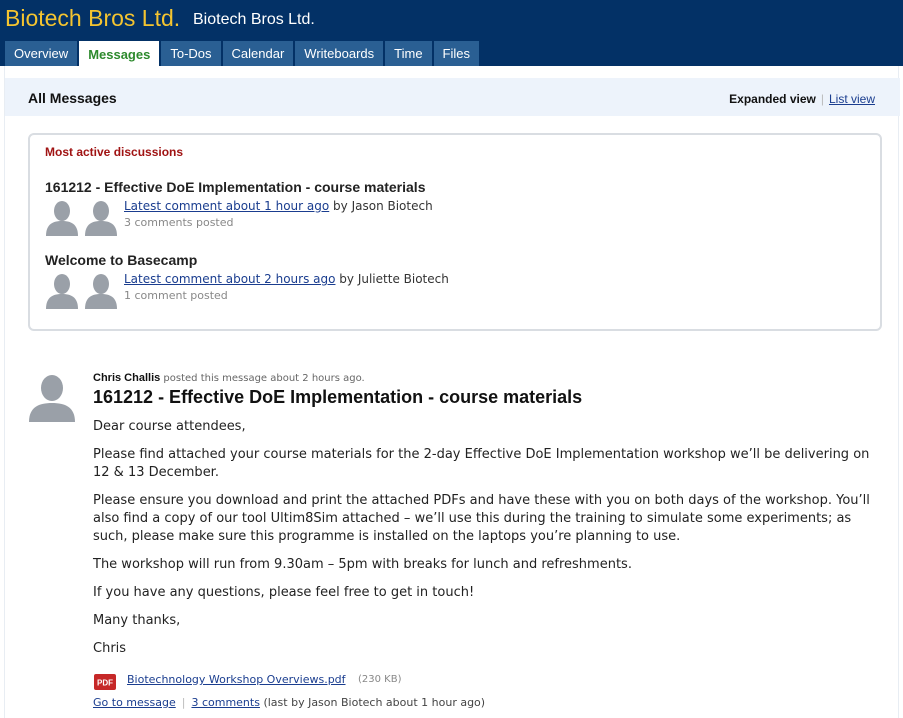  What do you see at coordinates (110, 648) in the screenshot?
I see `message-paragraph: Chris` at bounding box center [110, 648].